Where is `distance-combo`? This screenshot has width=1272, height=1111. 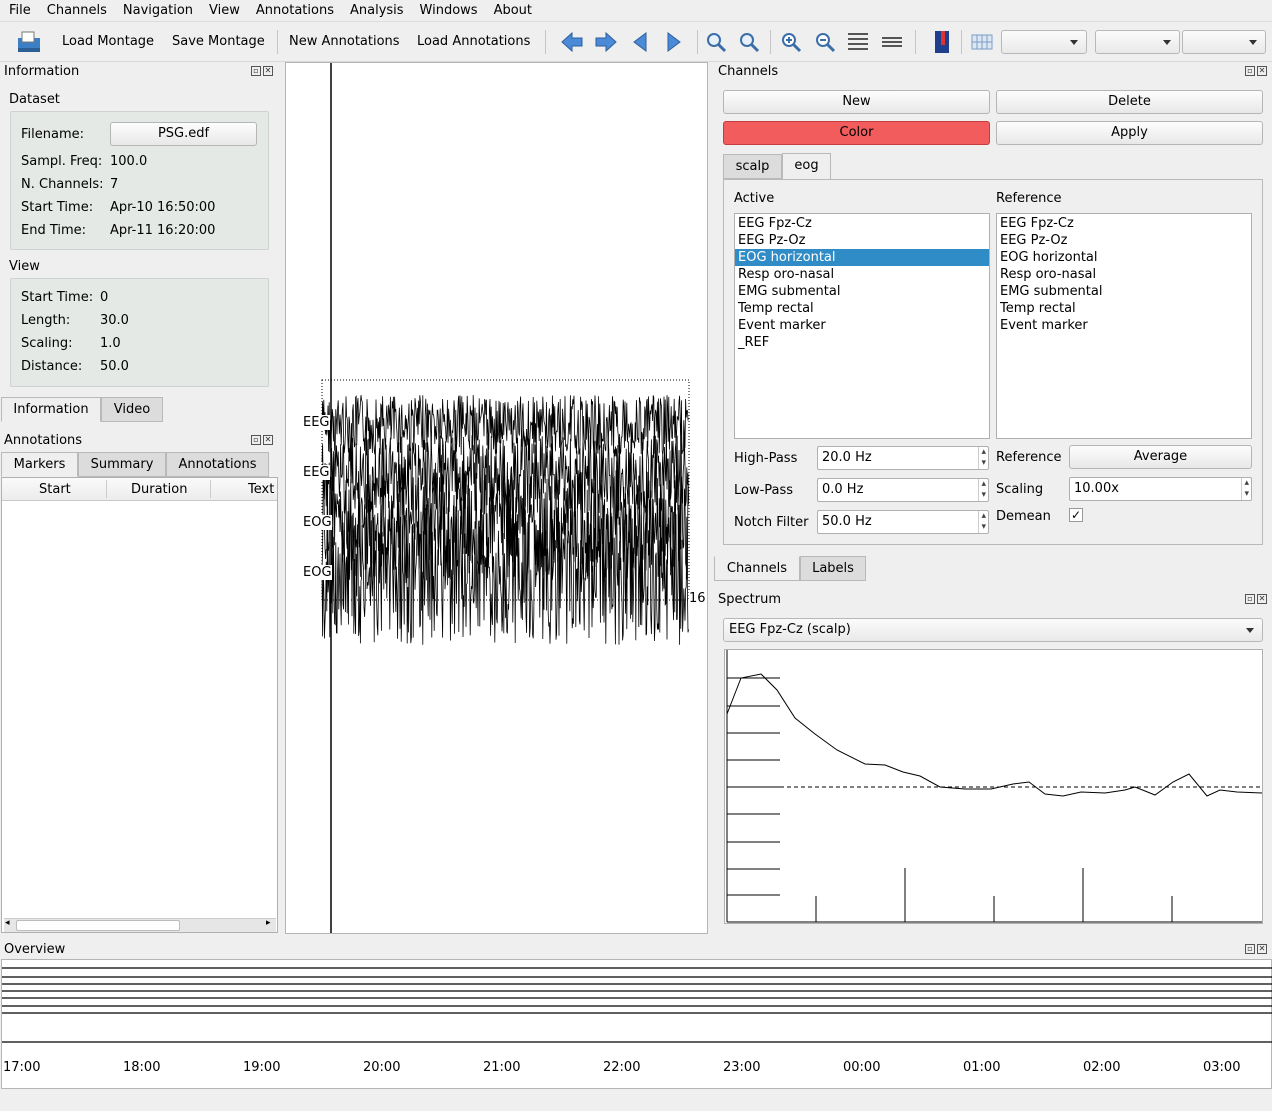
distance-combo is located at coordinates (1224, 42).